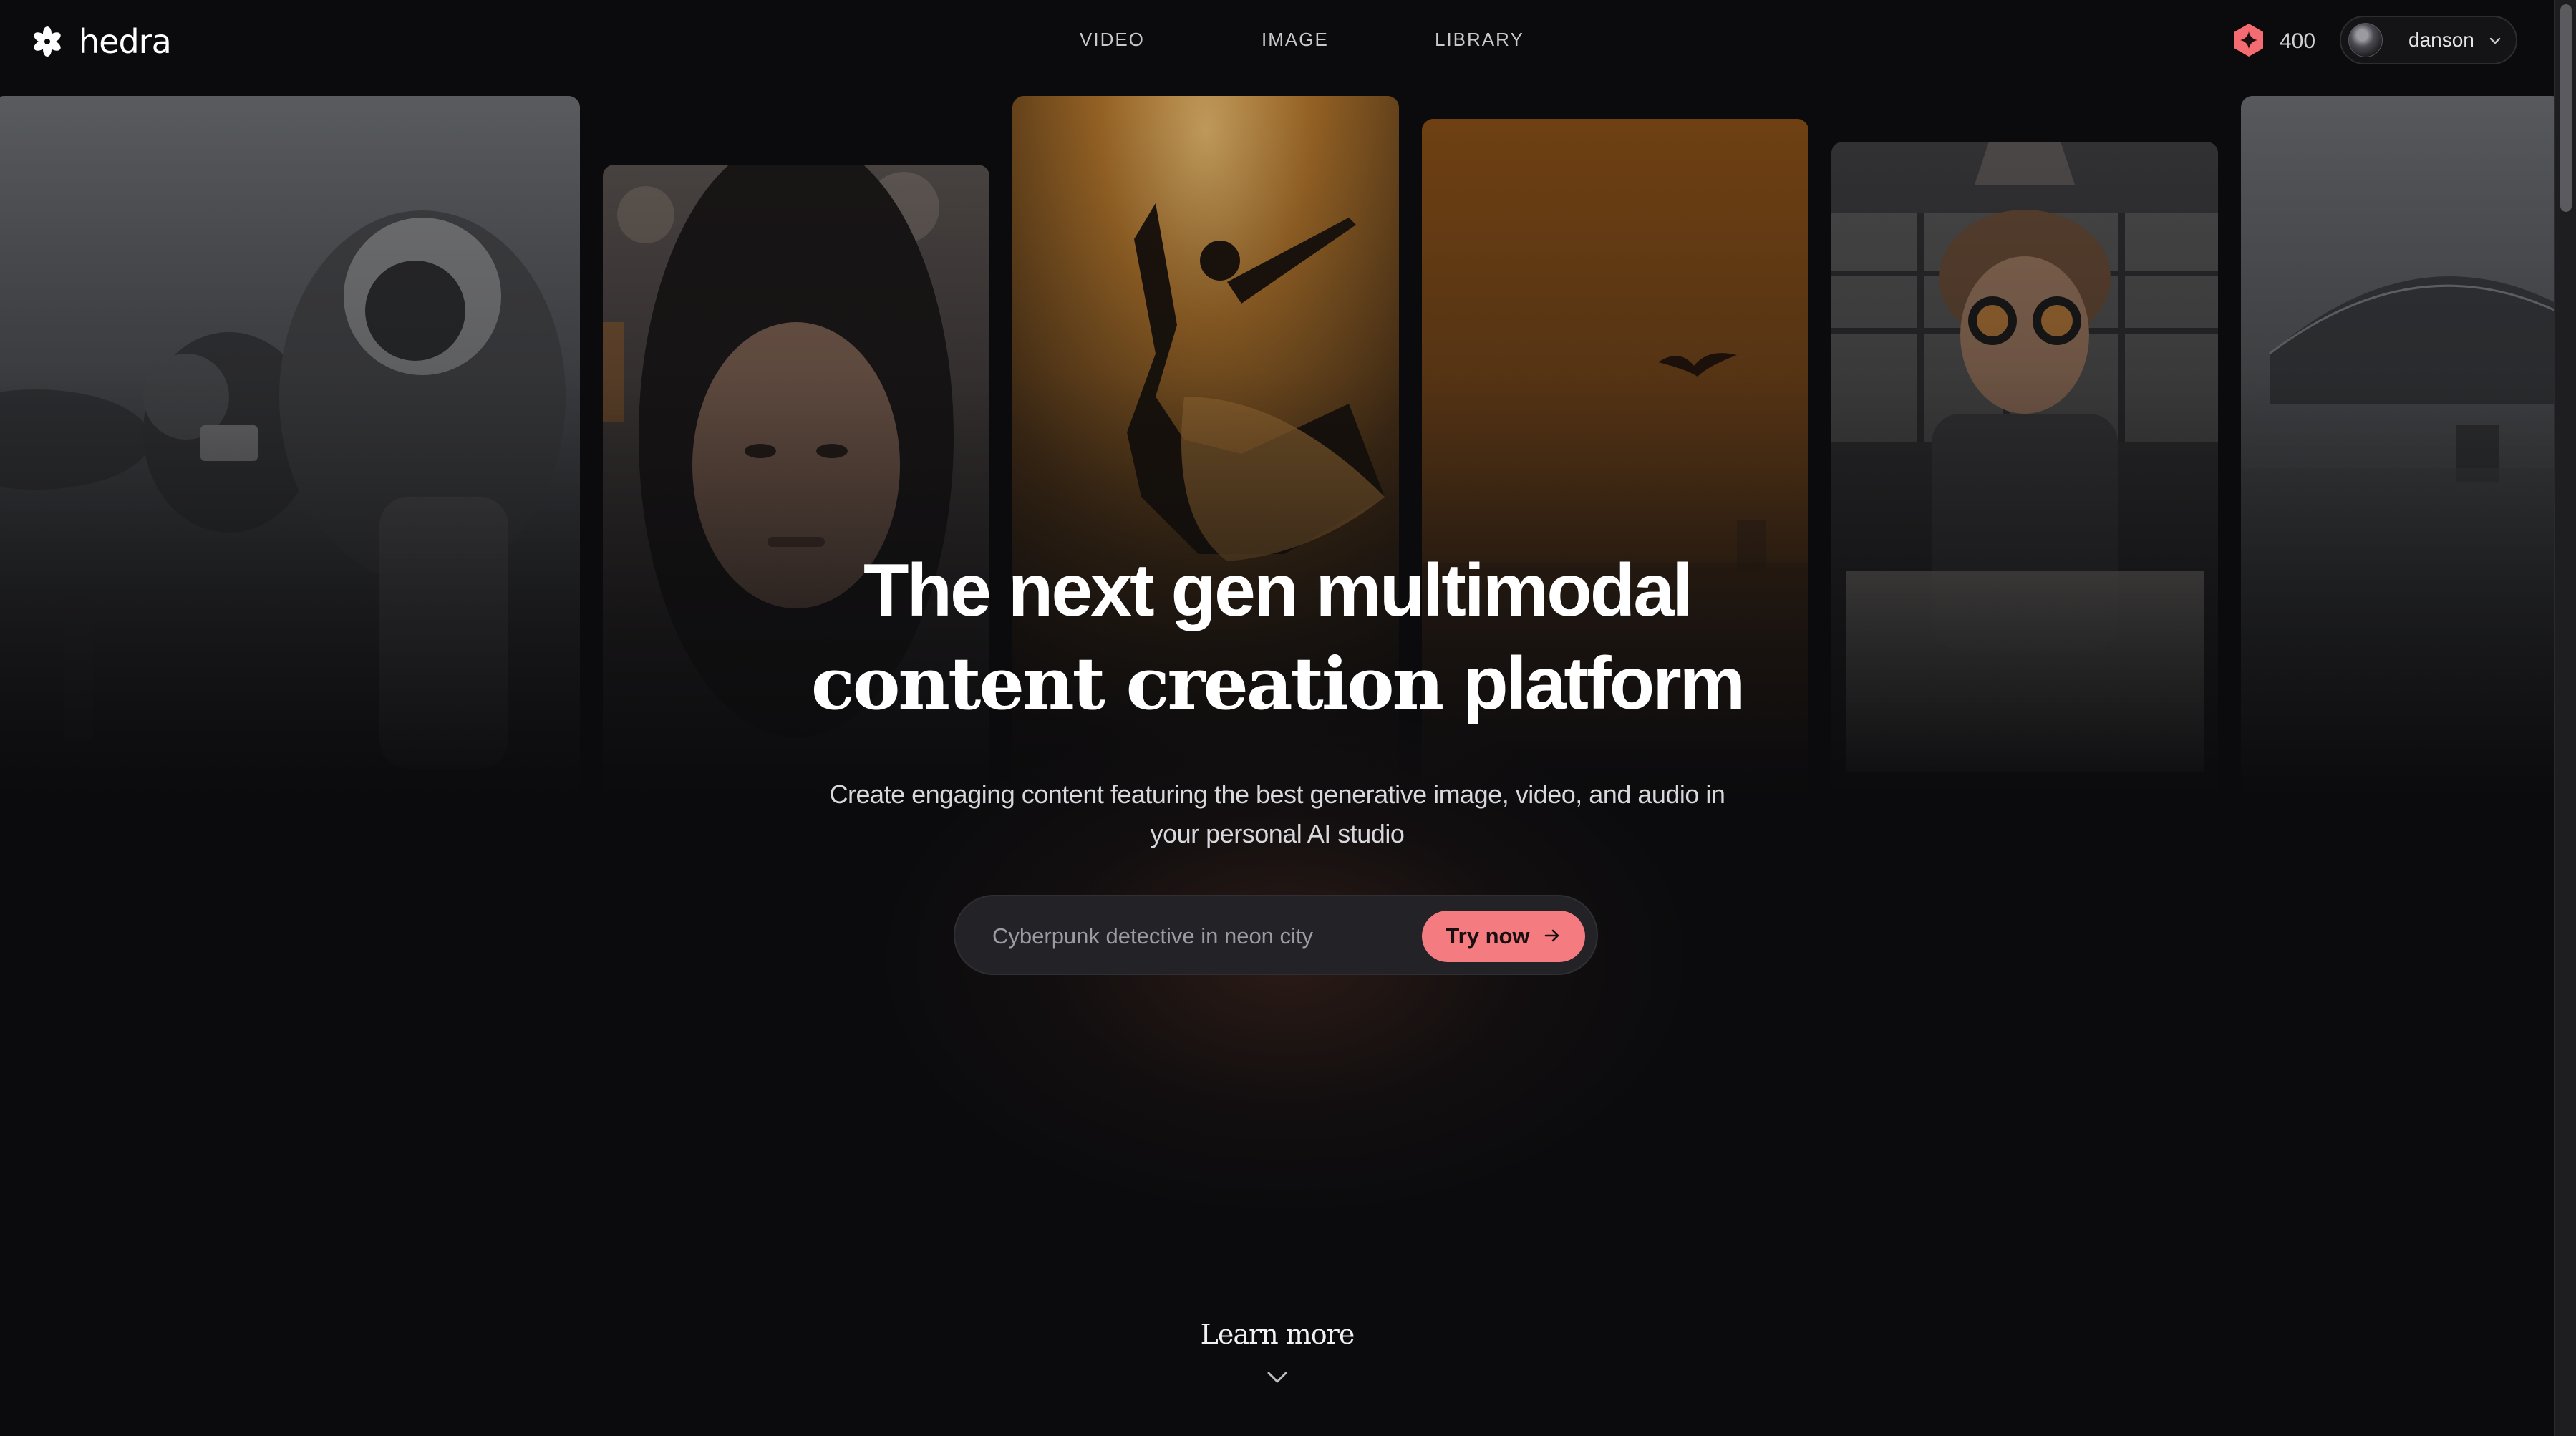 The height and width of the screenshot is (1436, 2576). I want to click on learn-more-link: Learn more, so click(1278, 1352).